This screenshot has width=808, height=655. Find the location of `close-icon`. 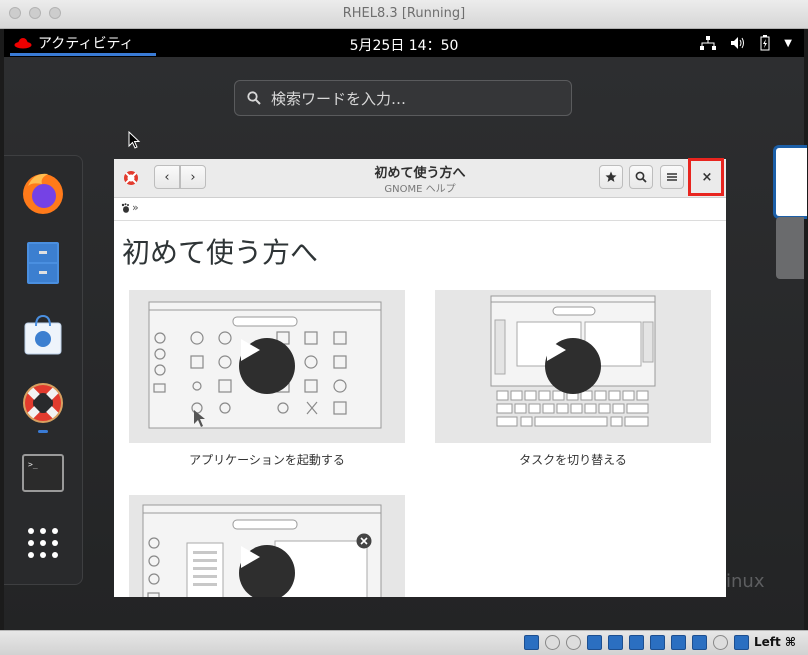

close-icon is located at coordinates (364, 541).